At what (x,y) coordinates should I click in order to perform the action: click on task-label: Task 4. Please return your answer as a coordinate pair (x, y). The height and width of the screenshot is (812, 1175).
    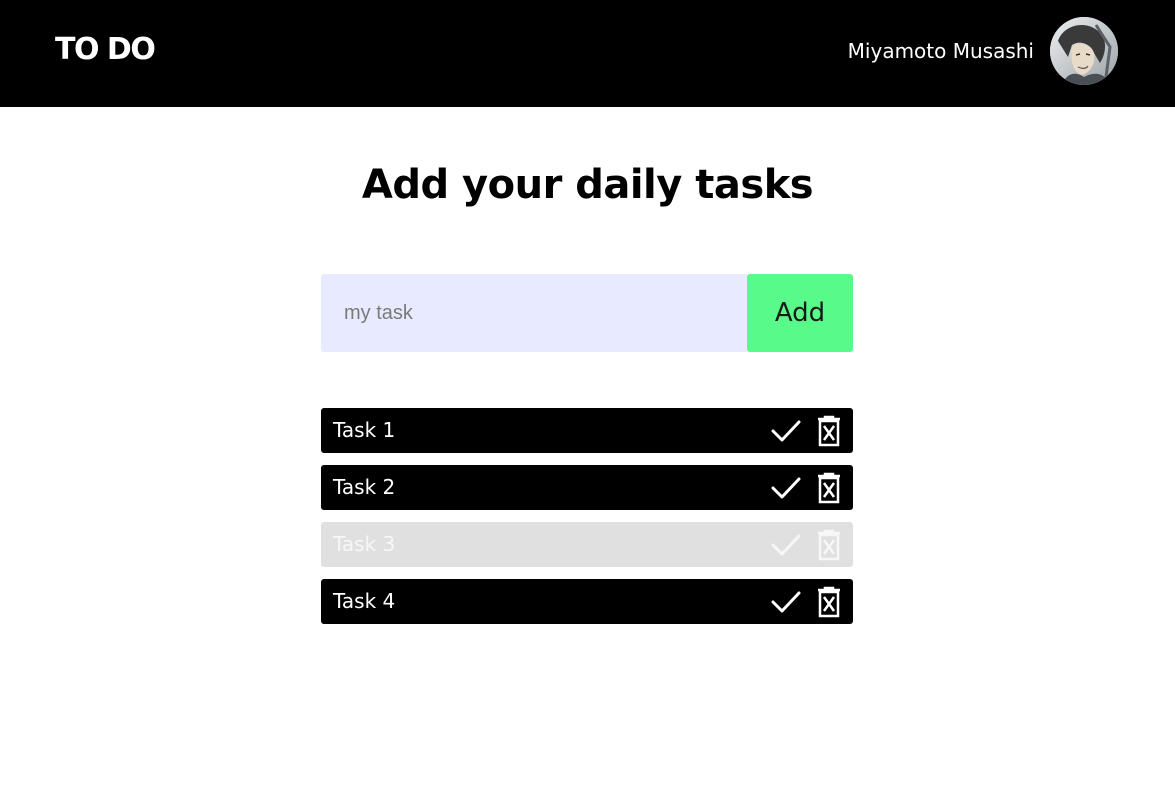
    Looking at the image, I should click on (364, 601).